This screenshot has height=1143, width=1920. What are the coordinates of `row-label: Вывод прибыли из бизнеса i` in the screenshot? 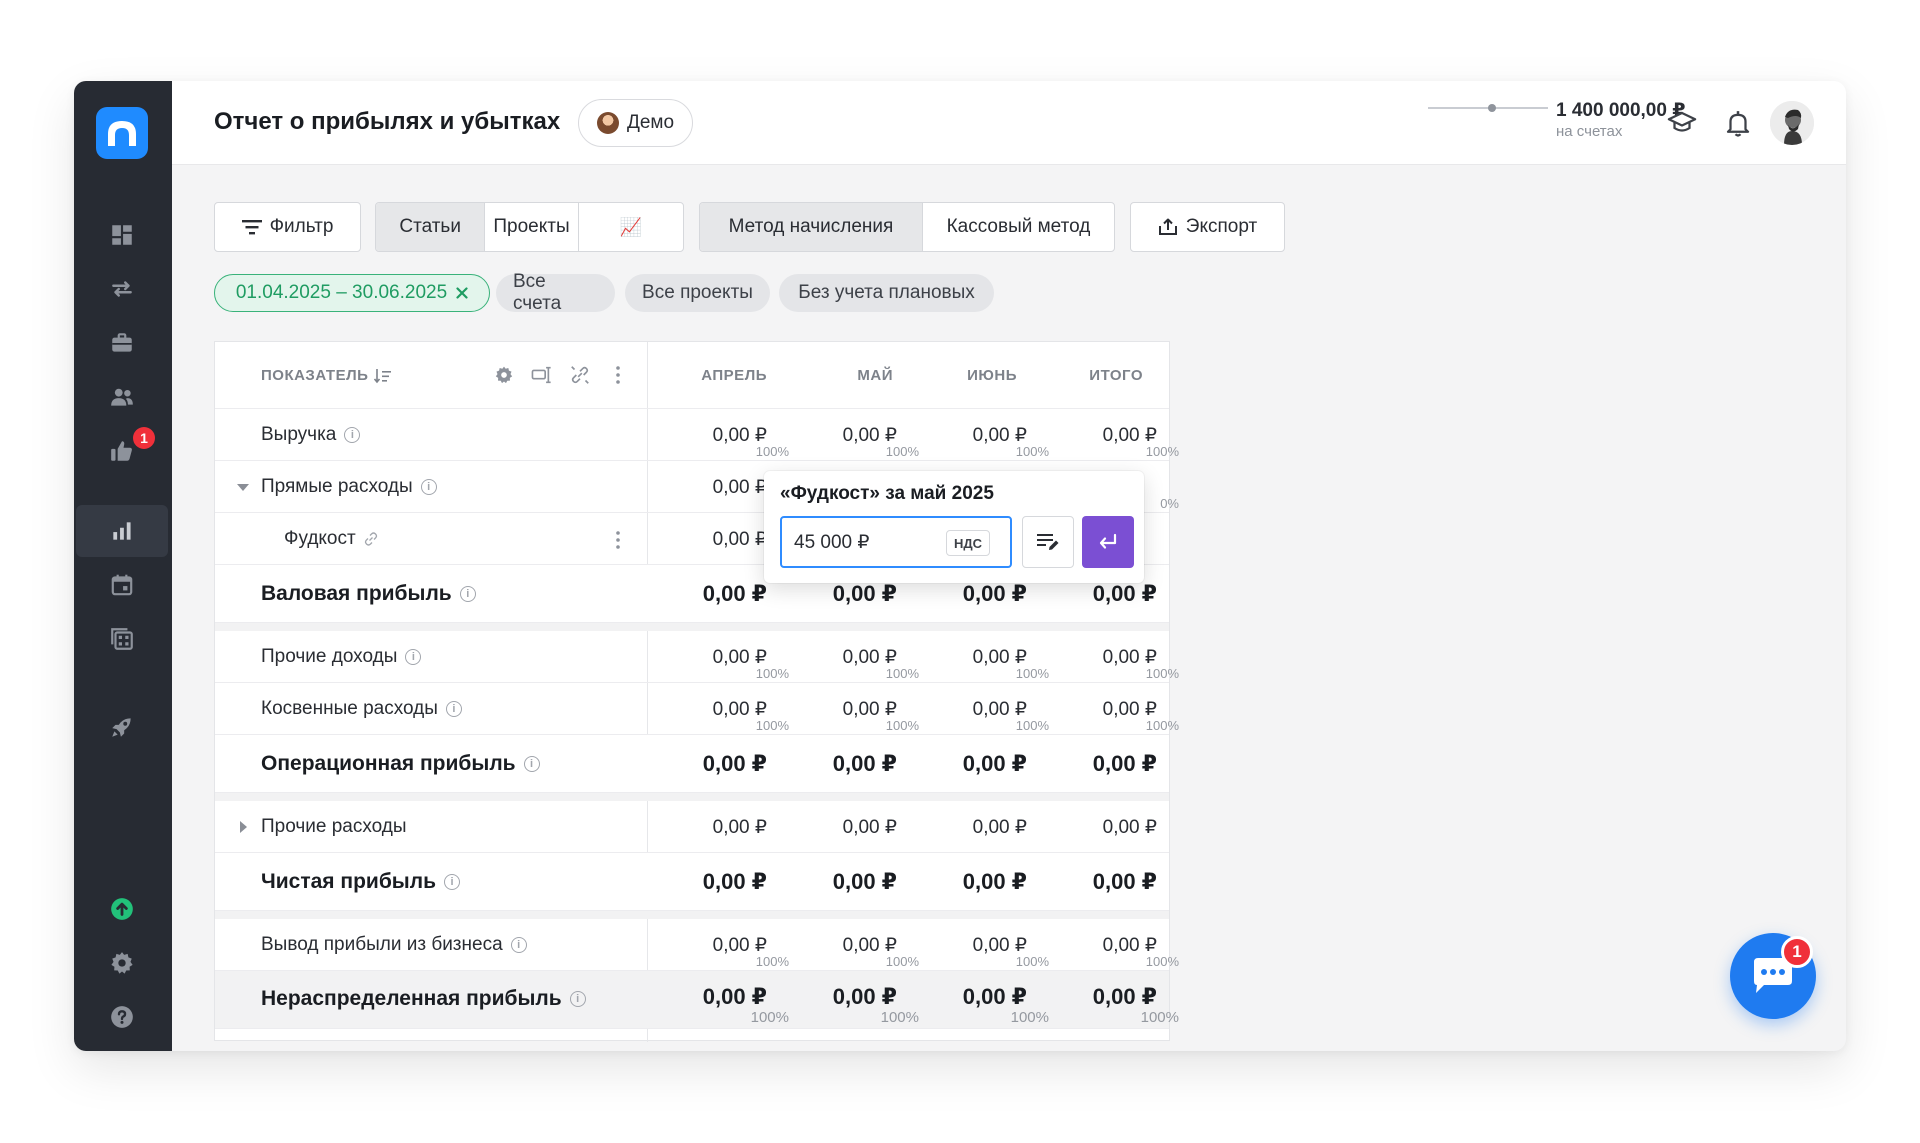 It's located at (394, 945).